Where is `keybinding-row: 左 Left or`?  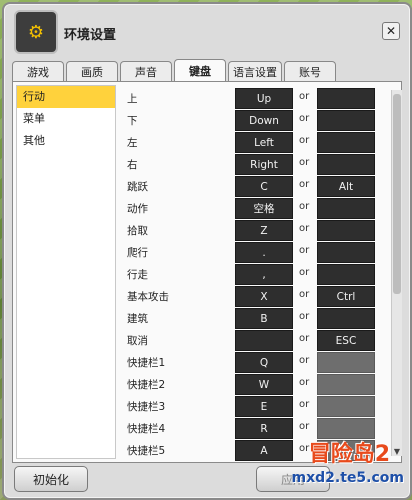 keybinding-row: 左 Left or is located at coordinates (256, 142).